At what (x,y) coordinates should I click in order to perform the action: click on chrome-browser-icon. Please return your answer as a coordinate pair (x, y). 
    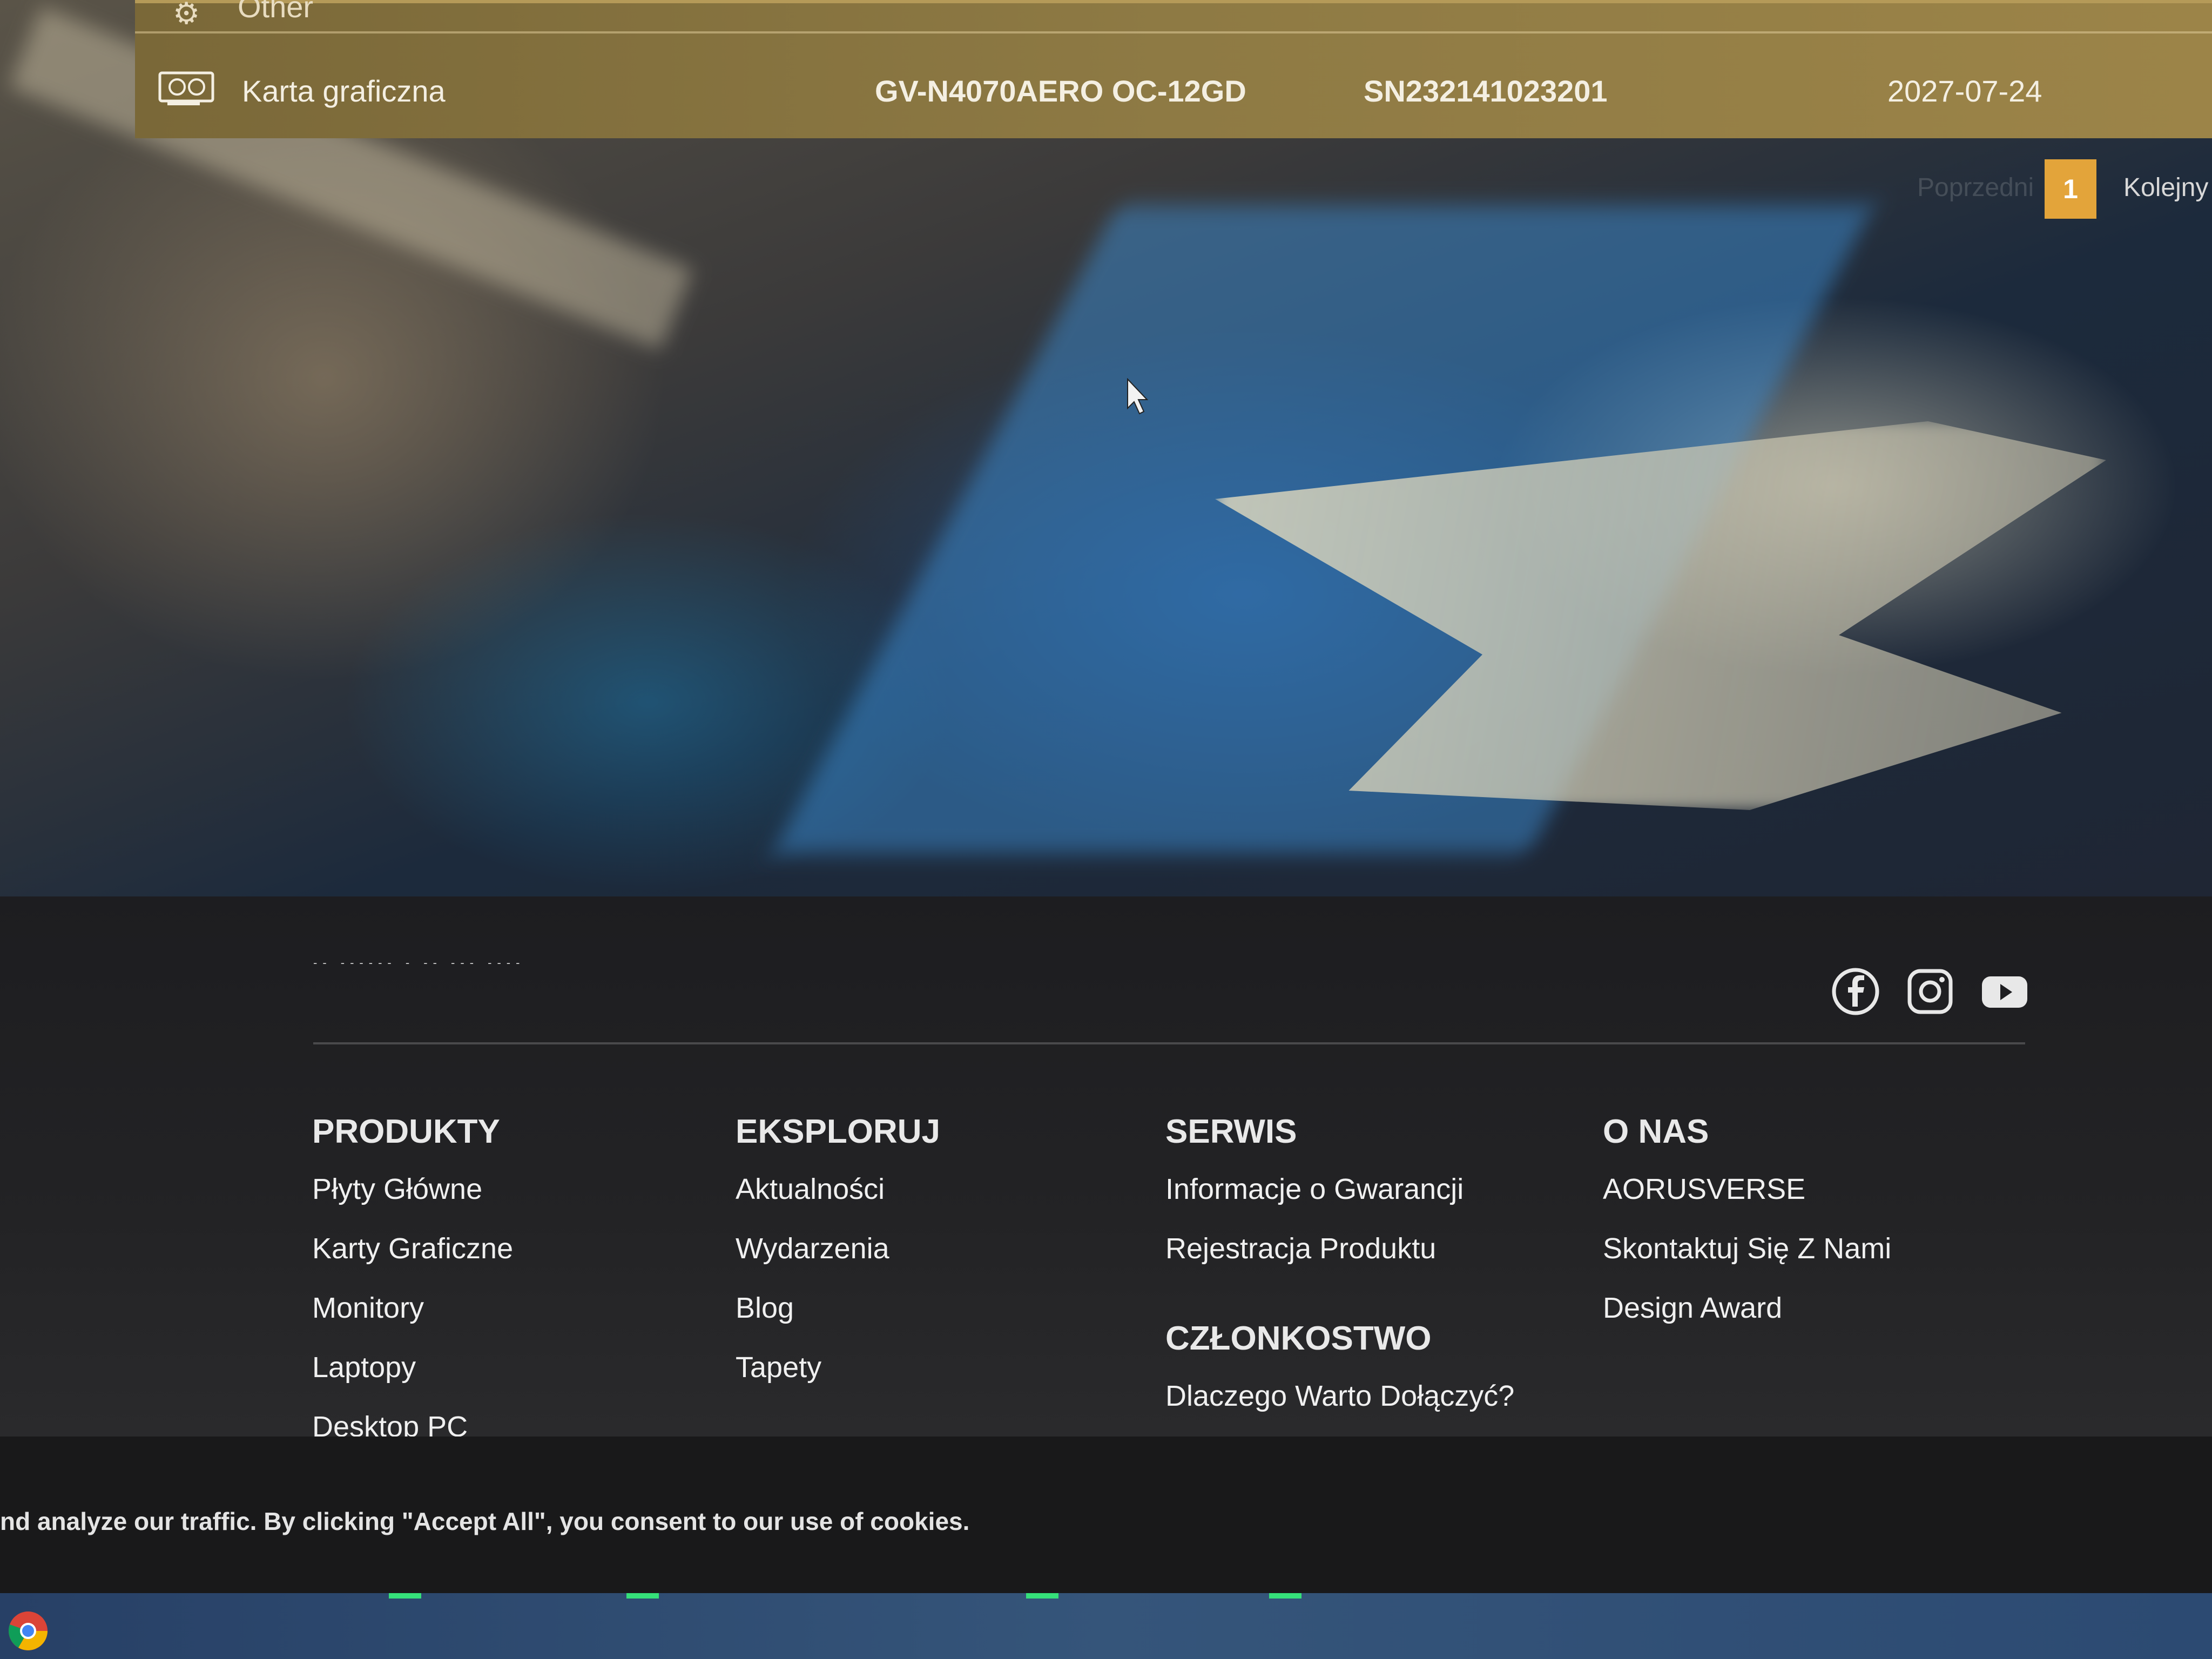
    Looking at the image, I should click on (28, 1631).